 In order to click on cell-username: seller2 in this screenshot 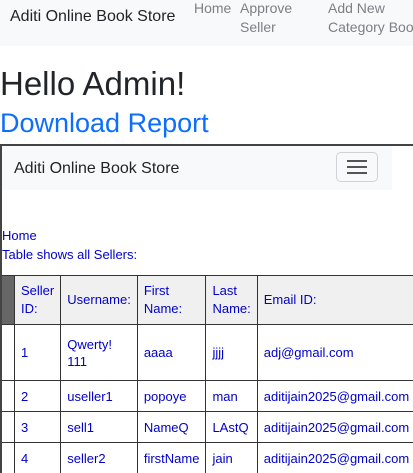, I will do `click(99, 457)`.